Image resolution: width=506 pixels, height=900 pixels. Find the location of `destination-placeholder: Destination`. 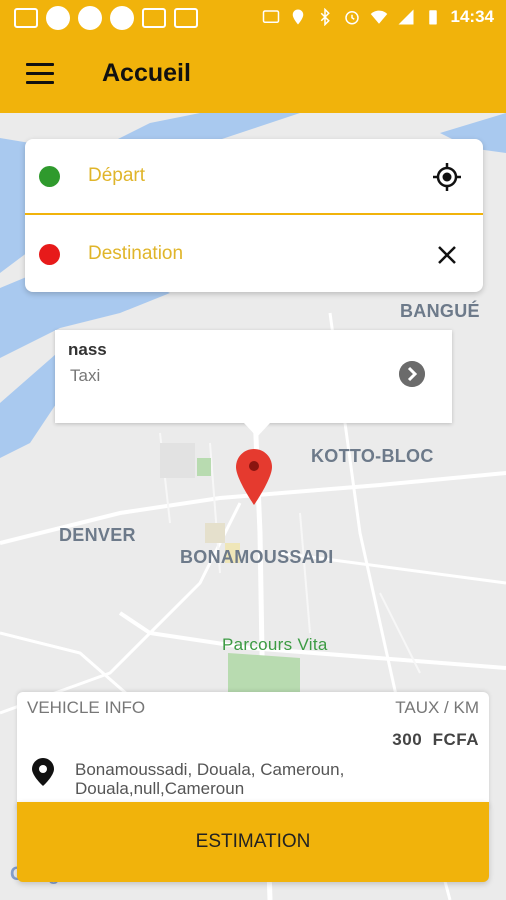

destination-placeholder: Destination is located at coordinates (136, 253).